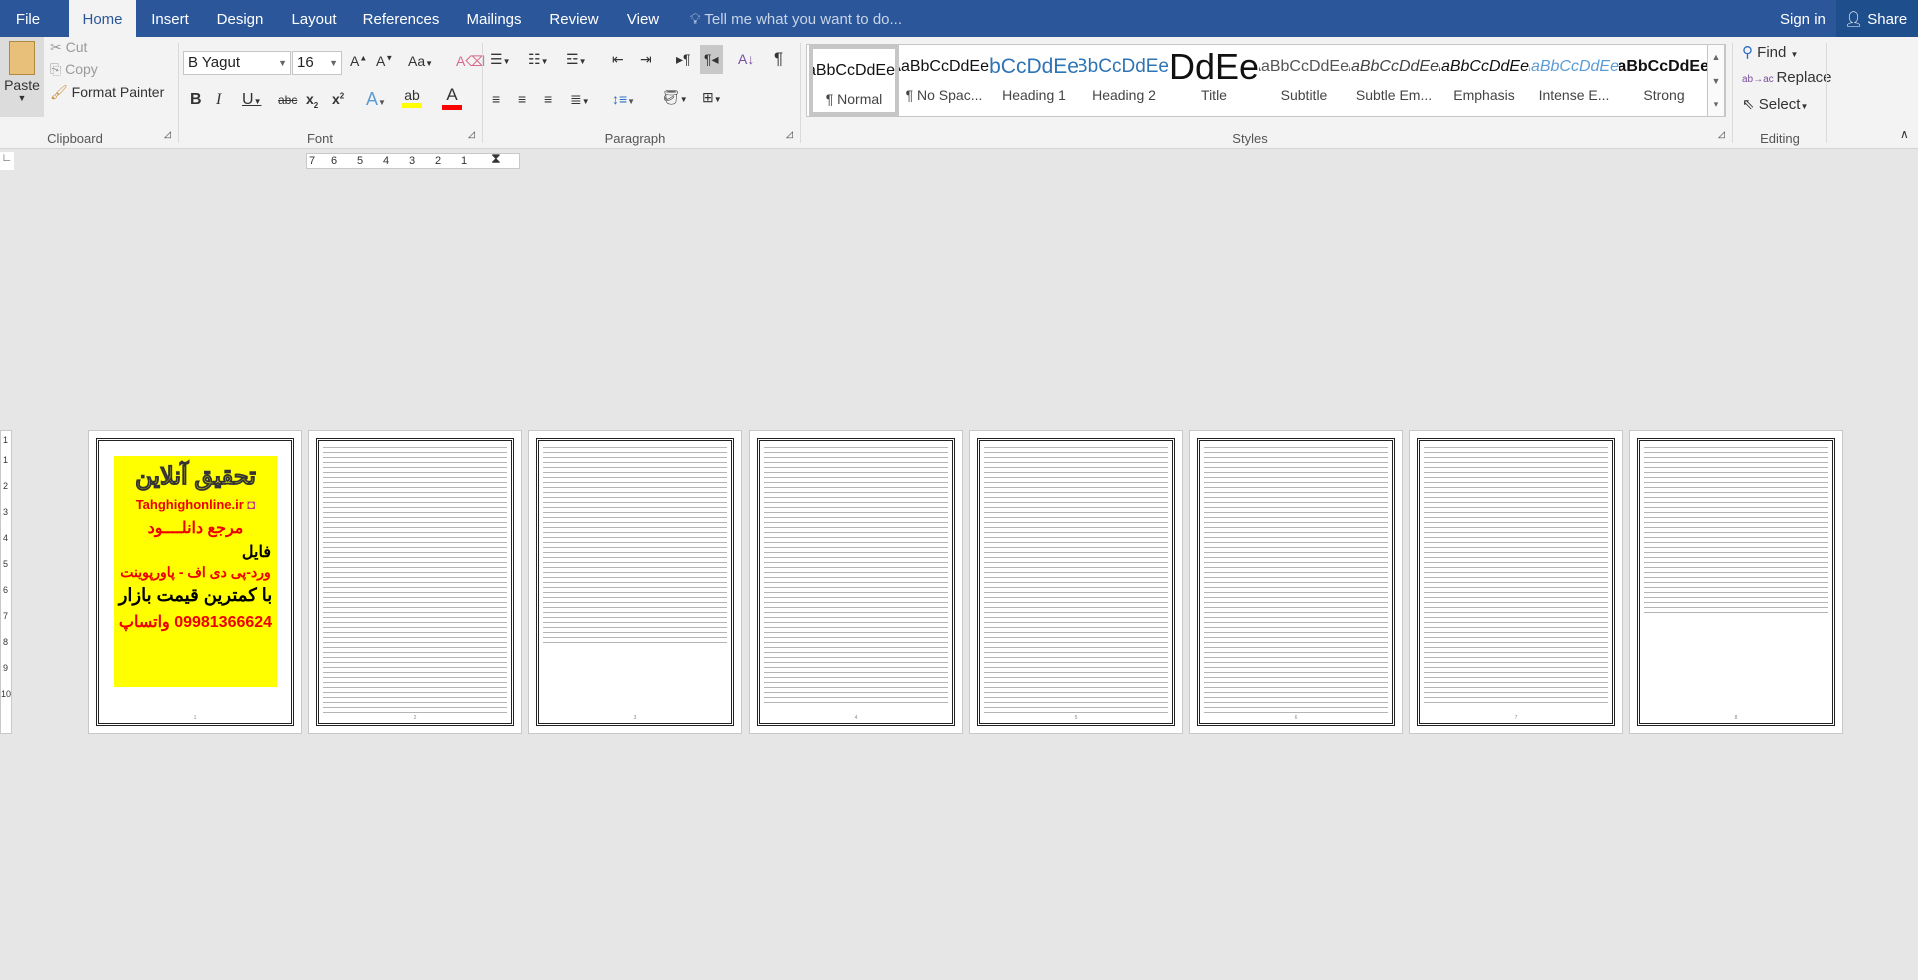  Describe the element at coordinates (420, 61) in the screenshot. I see `change-case-icon: Aa▼` at that location.